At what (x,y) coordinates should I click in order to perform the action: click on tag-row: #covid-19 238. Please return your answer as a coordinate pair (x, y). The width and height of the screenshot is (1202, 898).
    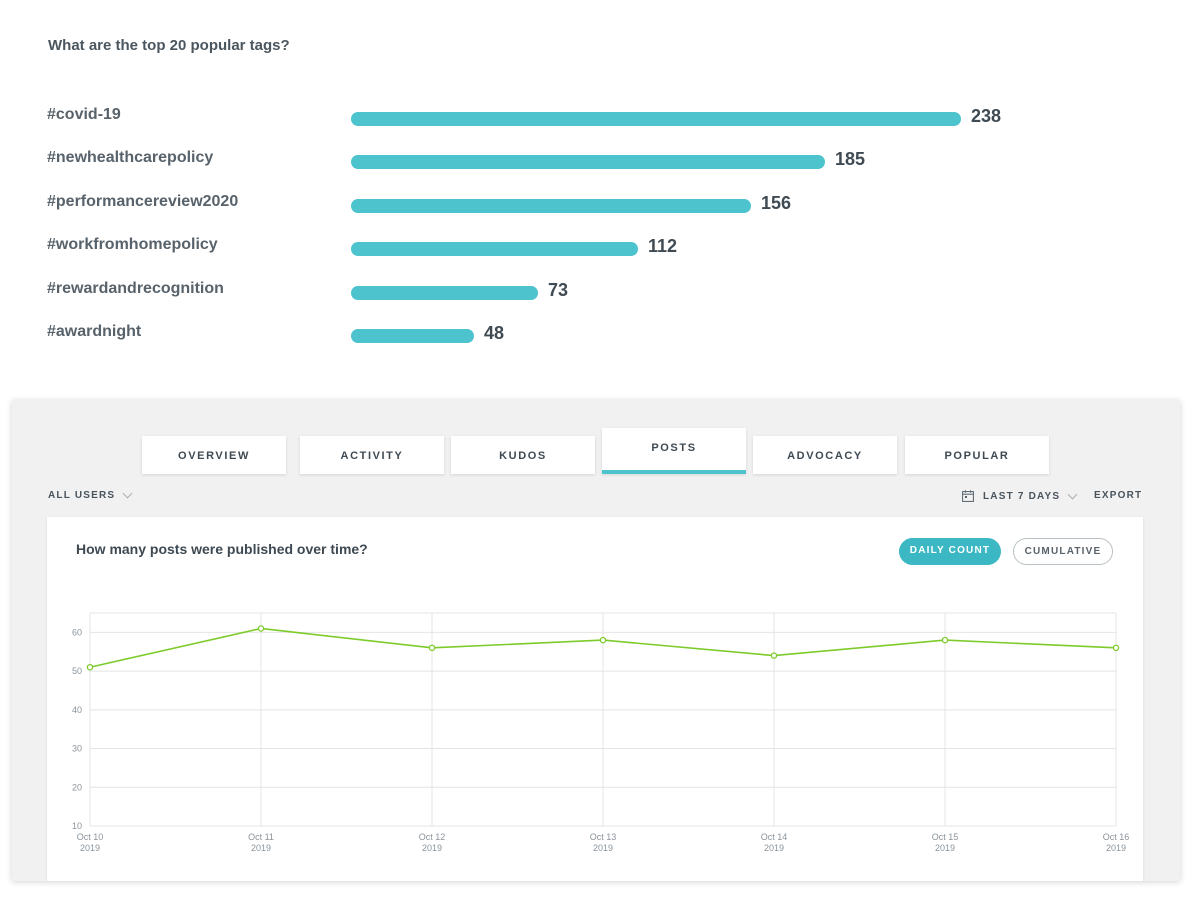
    Looking at the image, I should click on (601, 121).